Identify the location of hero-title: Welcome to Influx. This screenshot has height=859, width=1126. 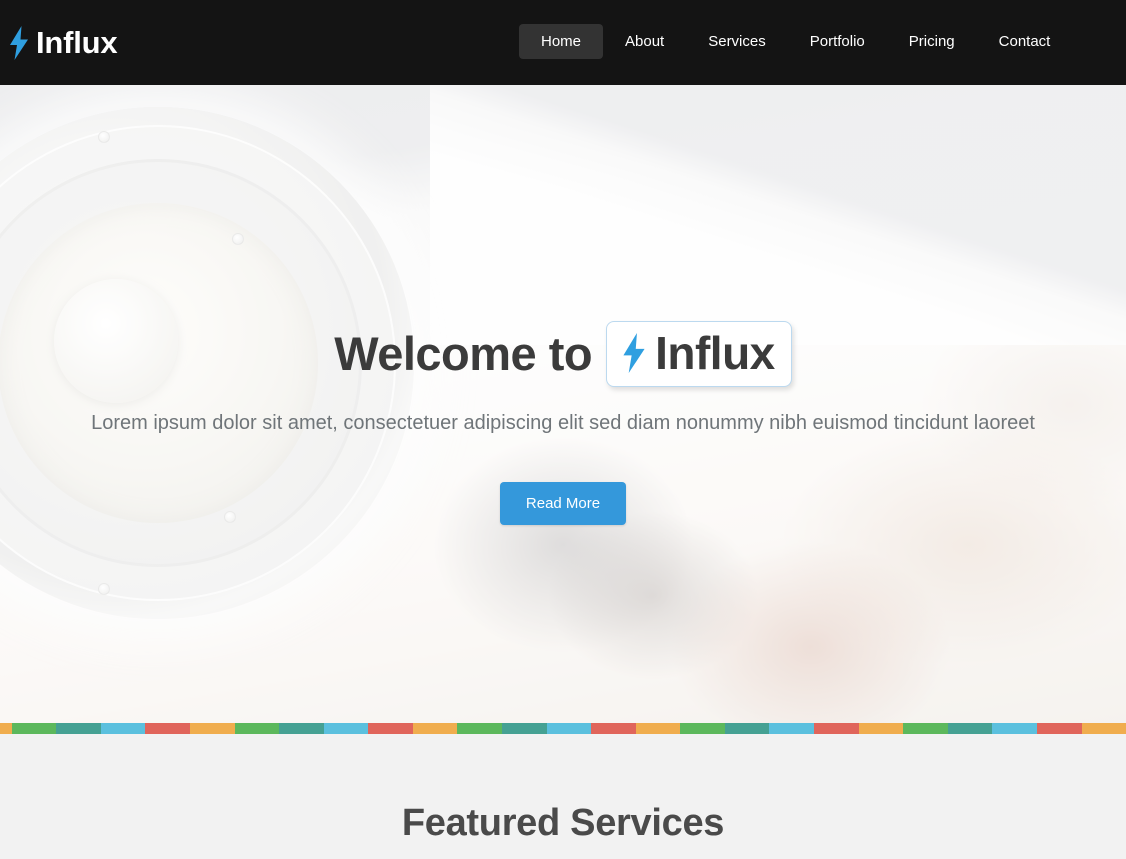
(563, 354).